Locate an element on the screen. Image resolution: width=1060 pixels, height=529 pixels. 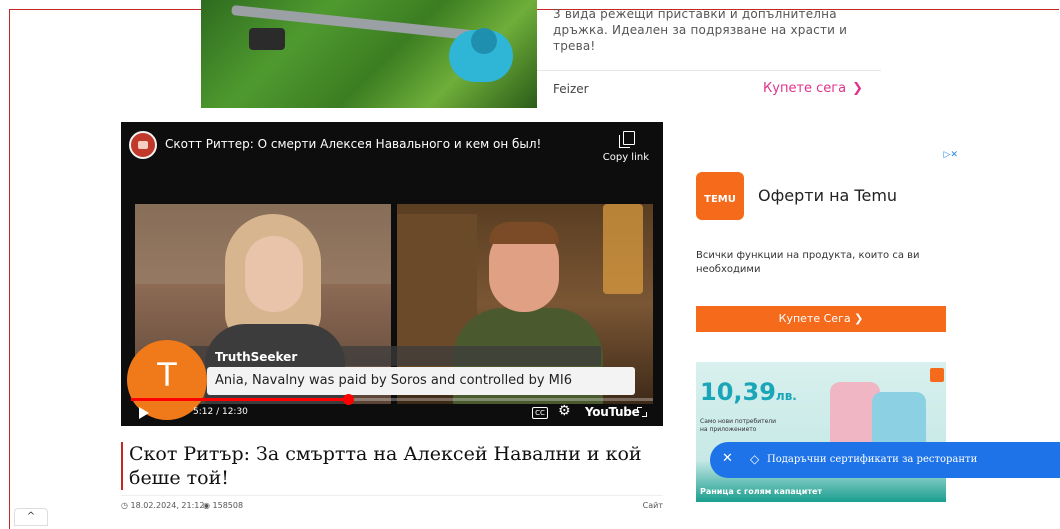
temu-title: Оферти на Temu is located at coordinates (827, 195).